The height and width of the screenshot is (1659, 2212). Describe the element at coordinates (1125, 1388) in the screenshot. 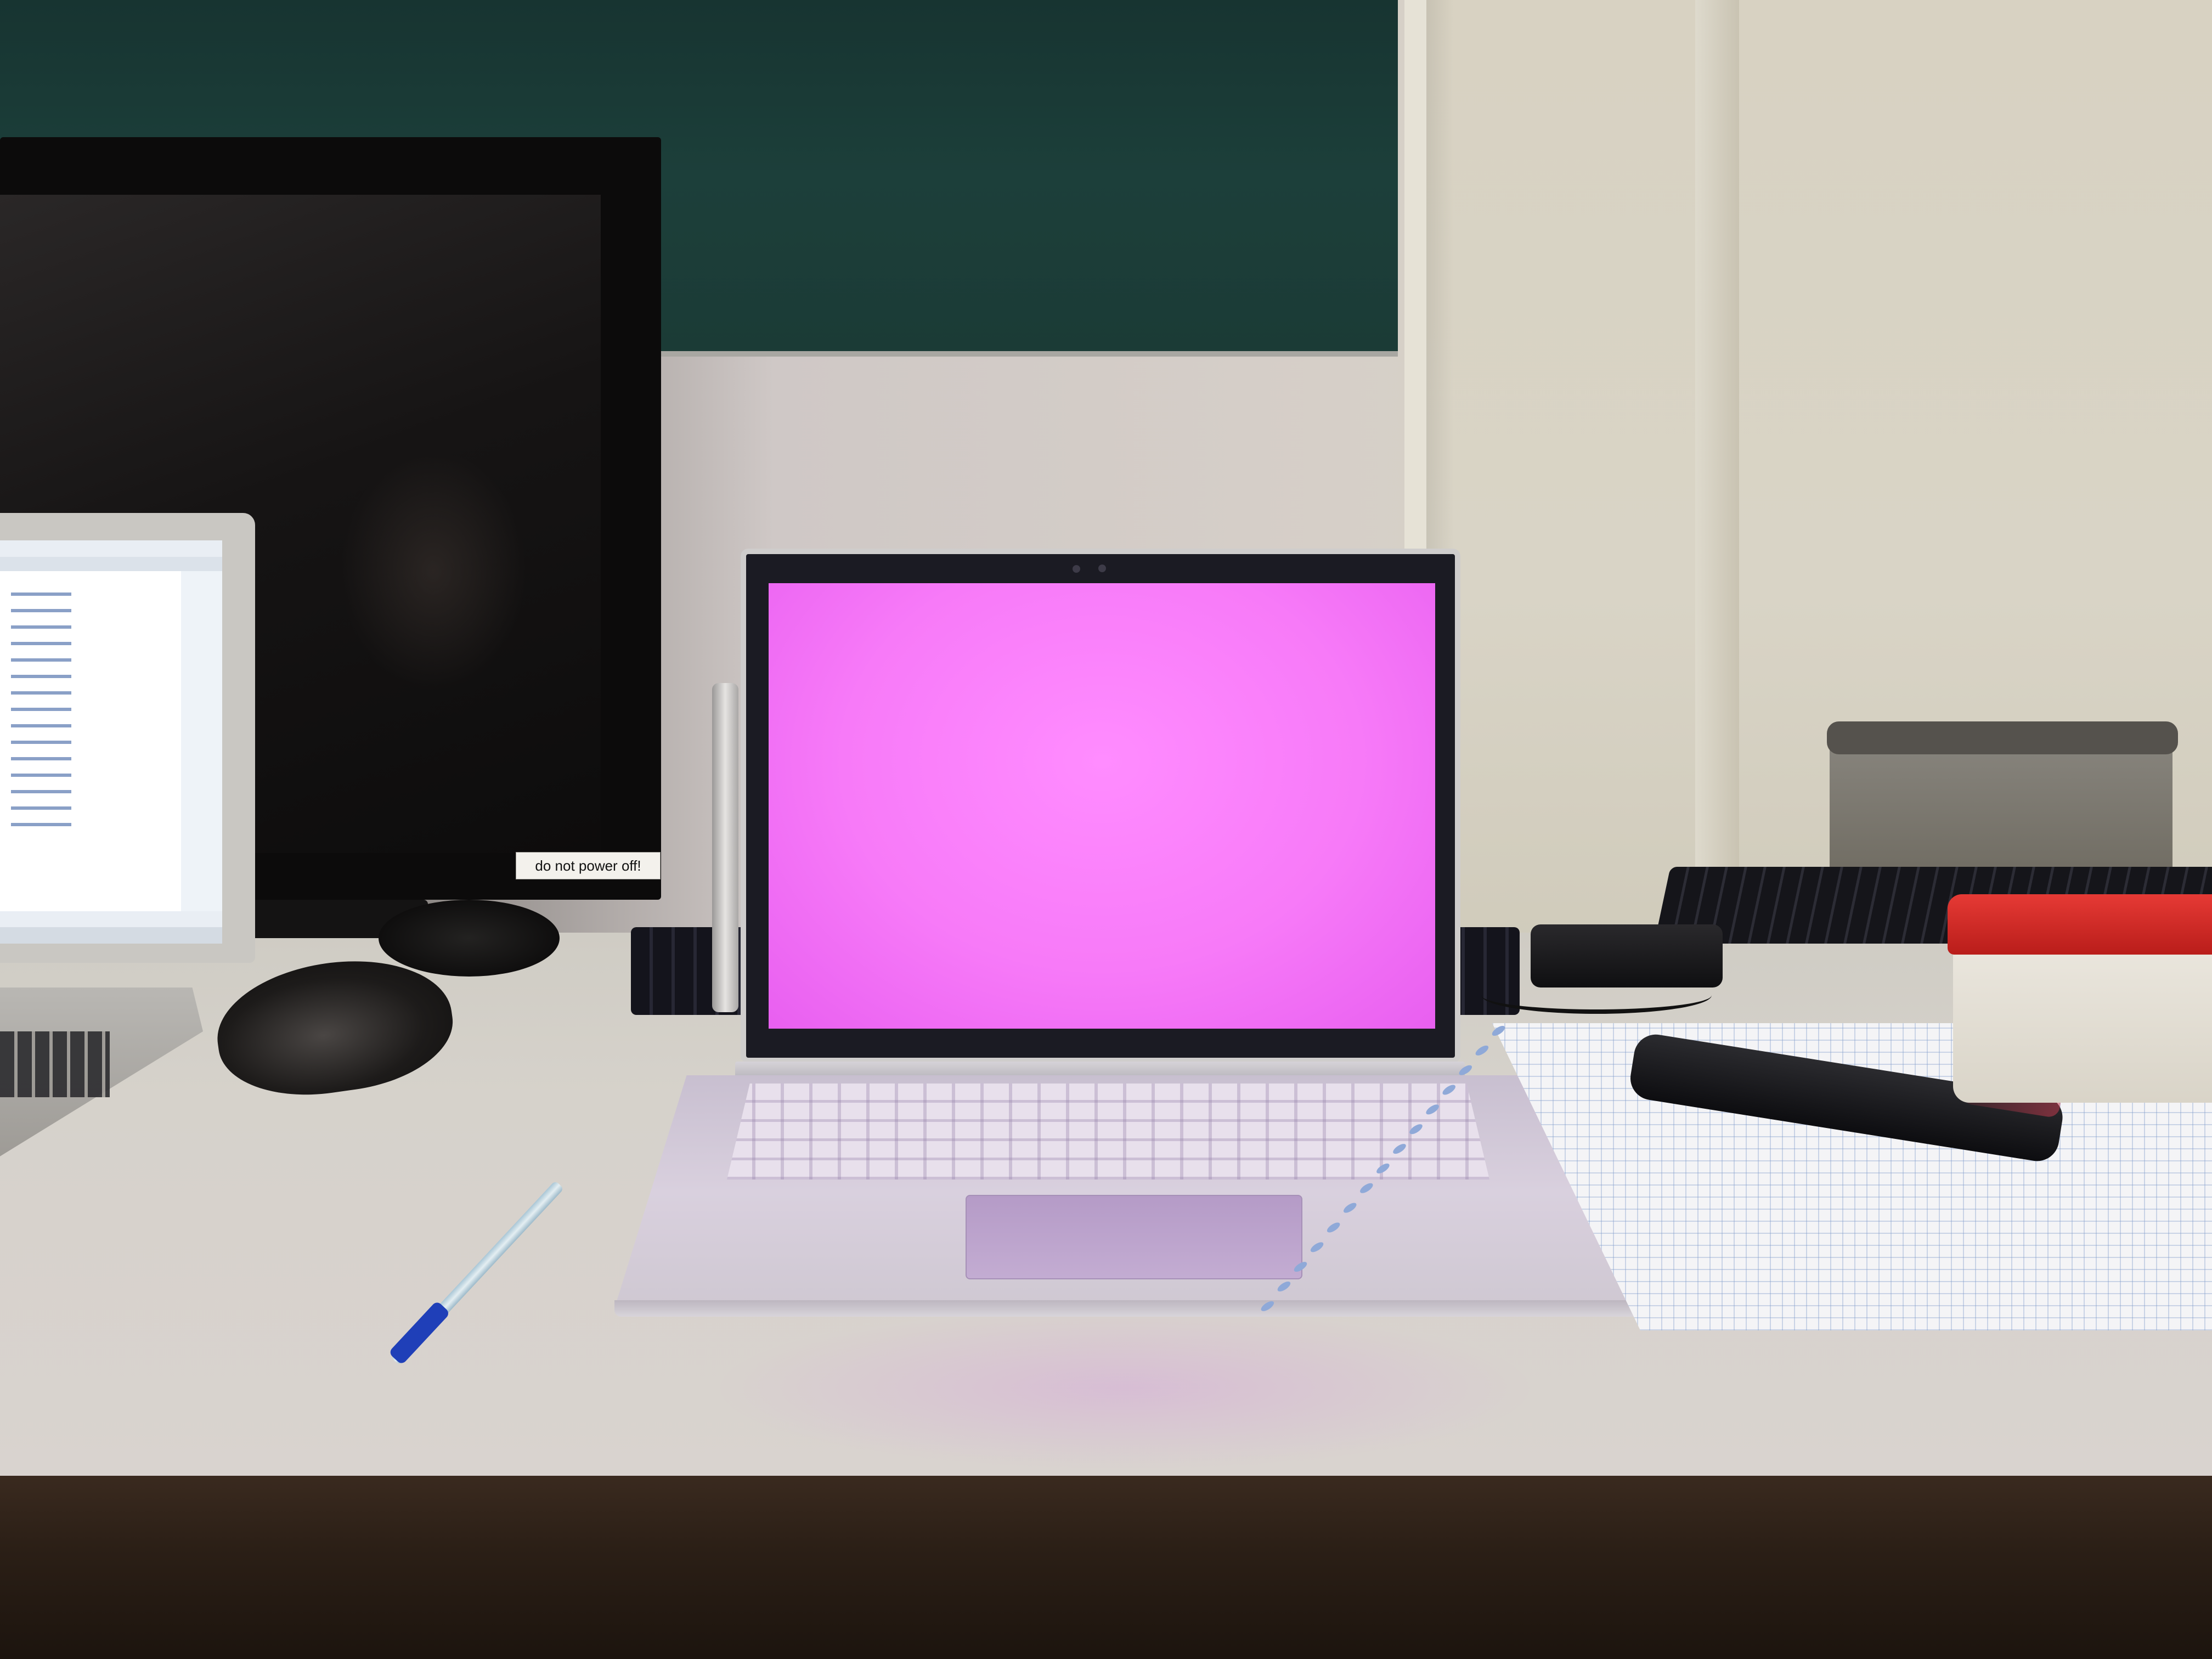

I see `screen-glow-reflection` at that location.